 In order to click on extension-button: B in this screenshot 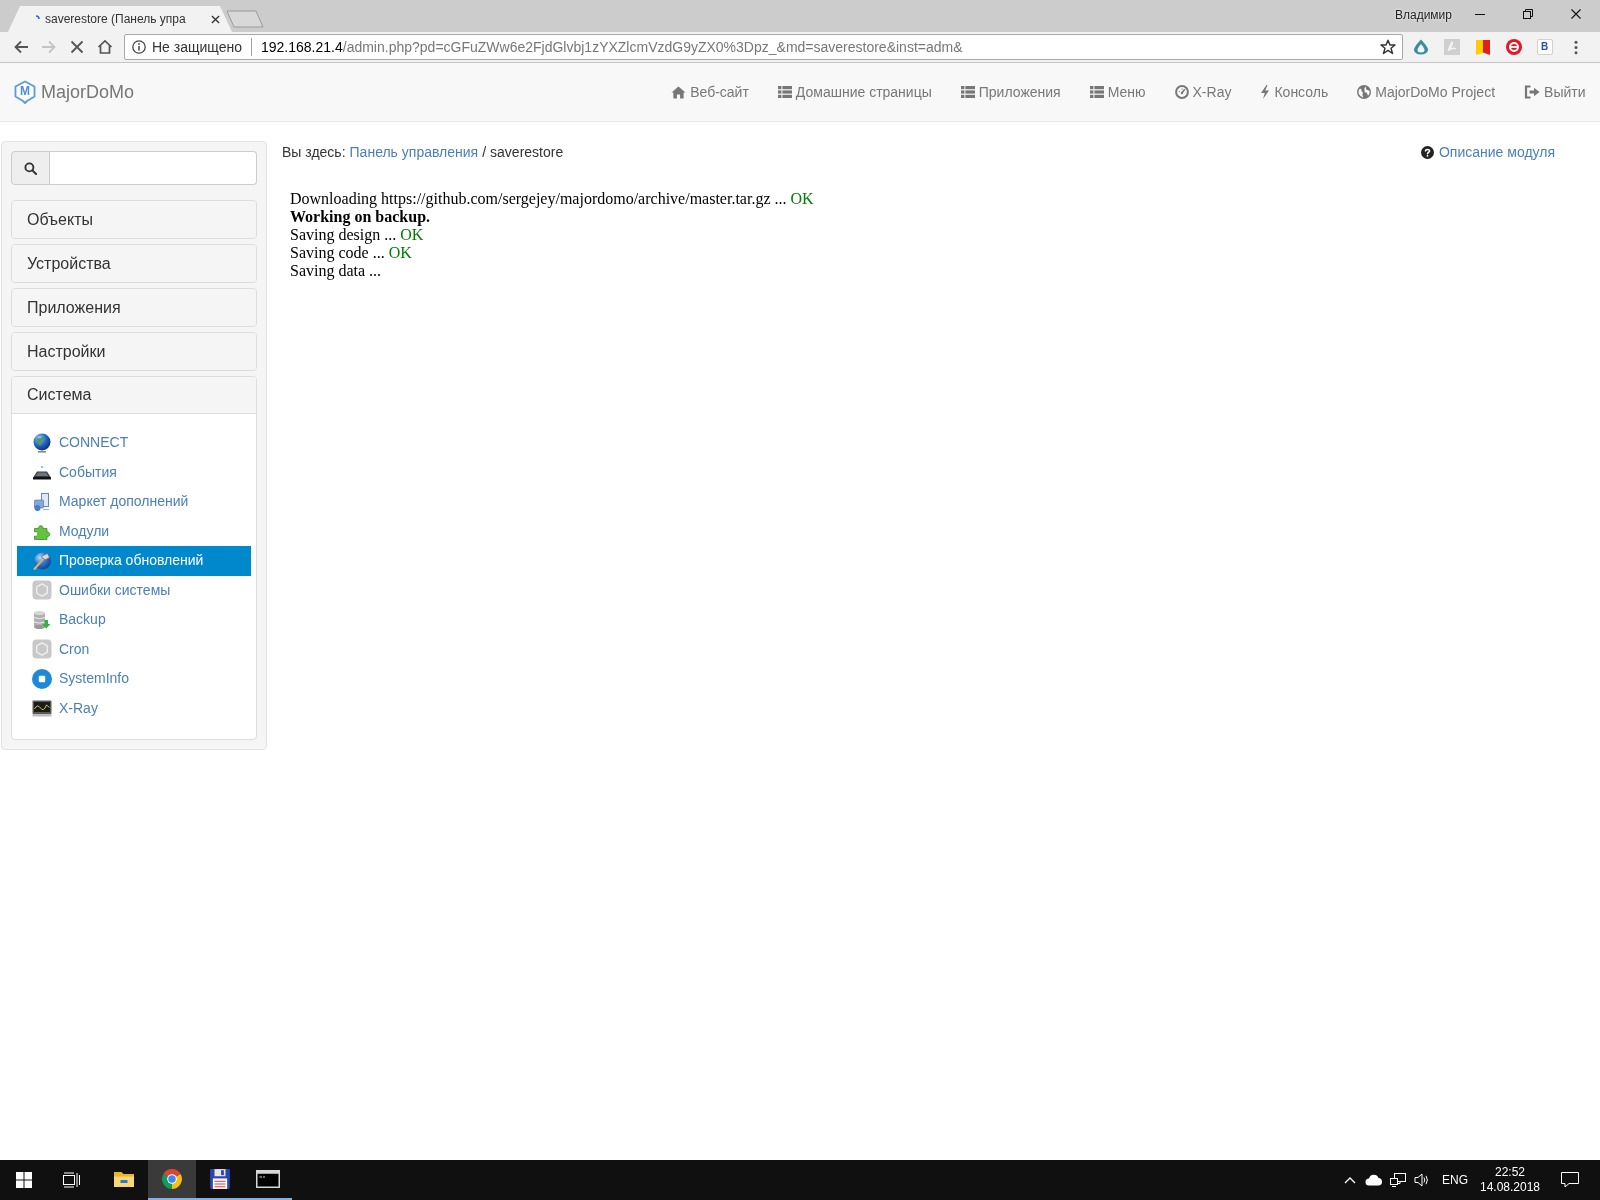, I will do `click(1544, 47)`.